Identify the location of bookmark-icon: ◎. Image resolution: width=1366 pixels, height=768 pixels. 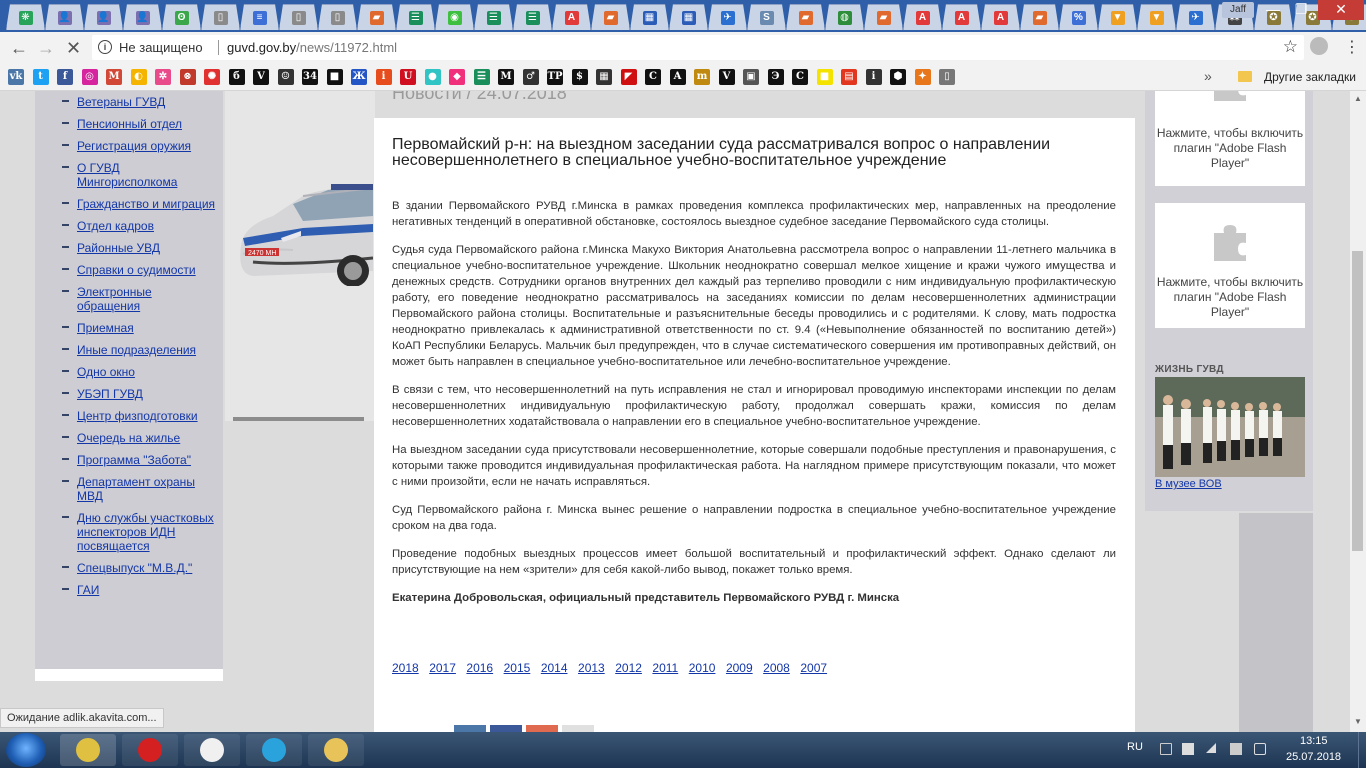
(89, 77).